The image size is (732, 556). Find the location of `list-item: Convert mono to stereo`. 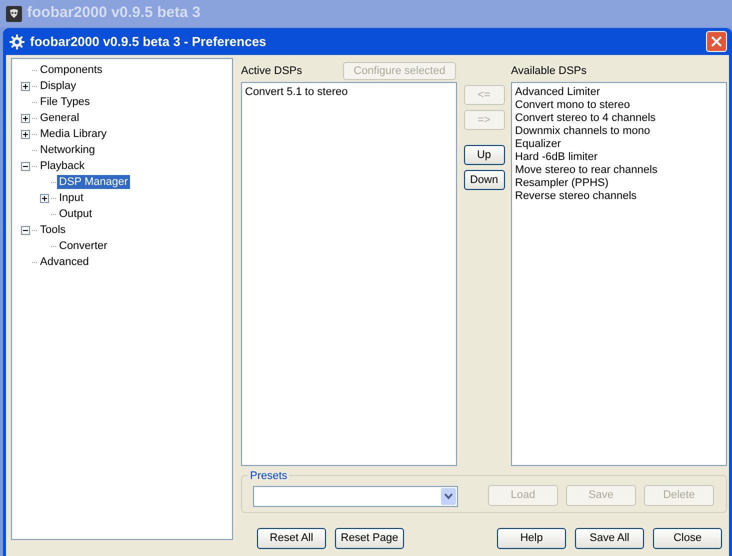

list-item: Convert mono to stereo is located at coordinates (572, 105).